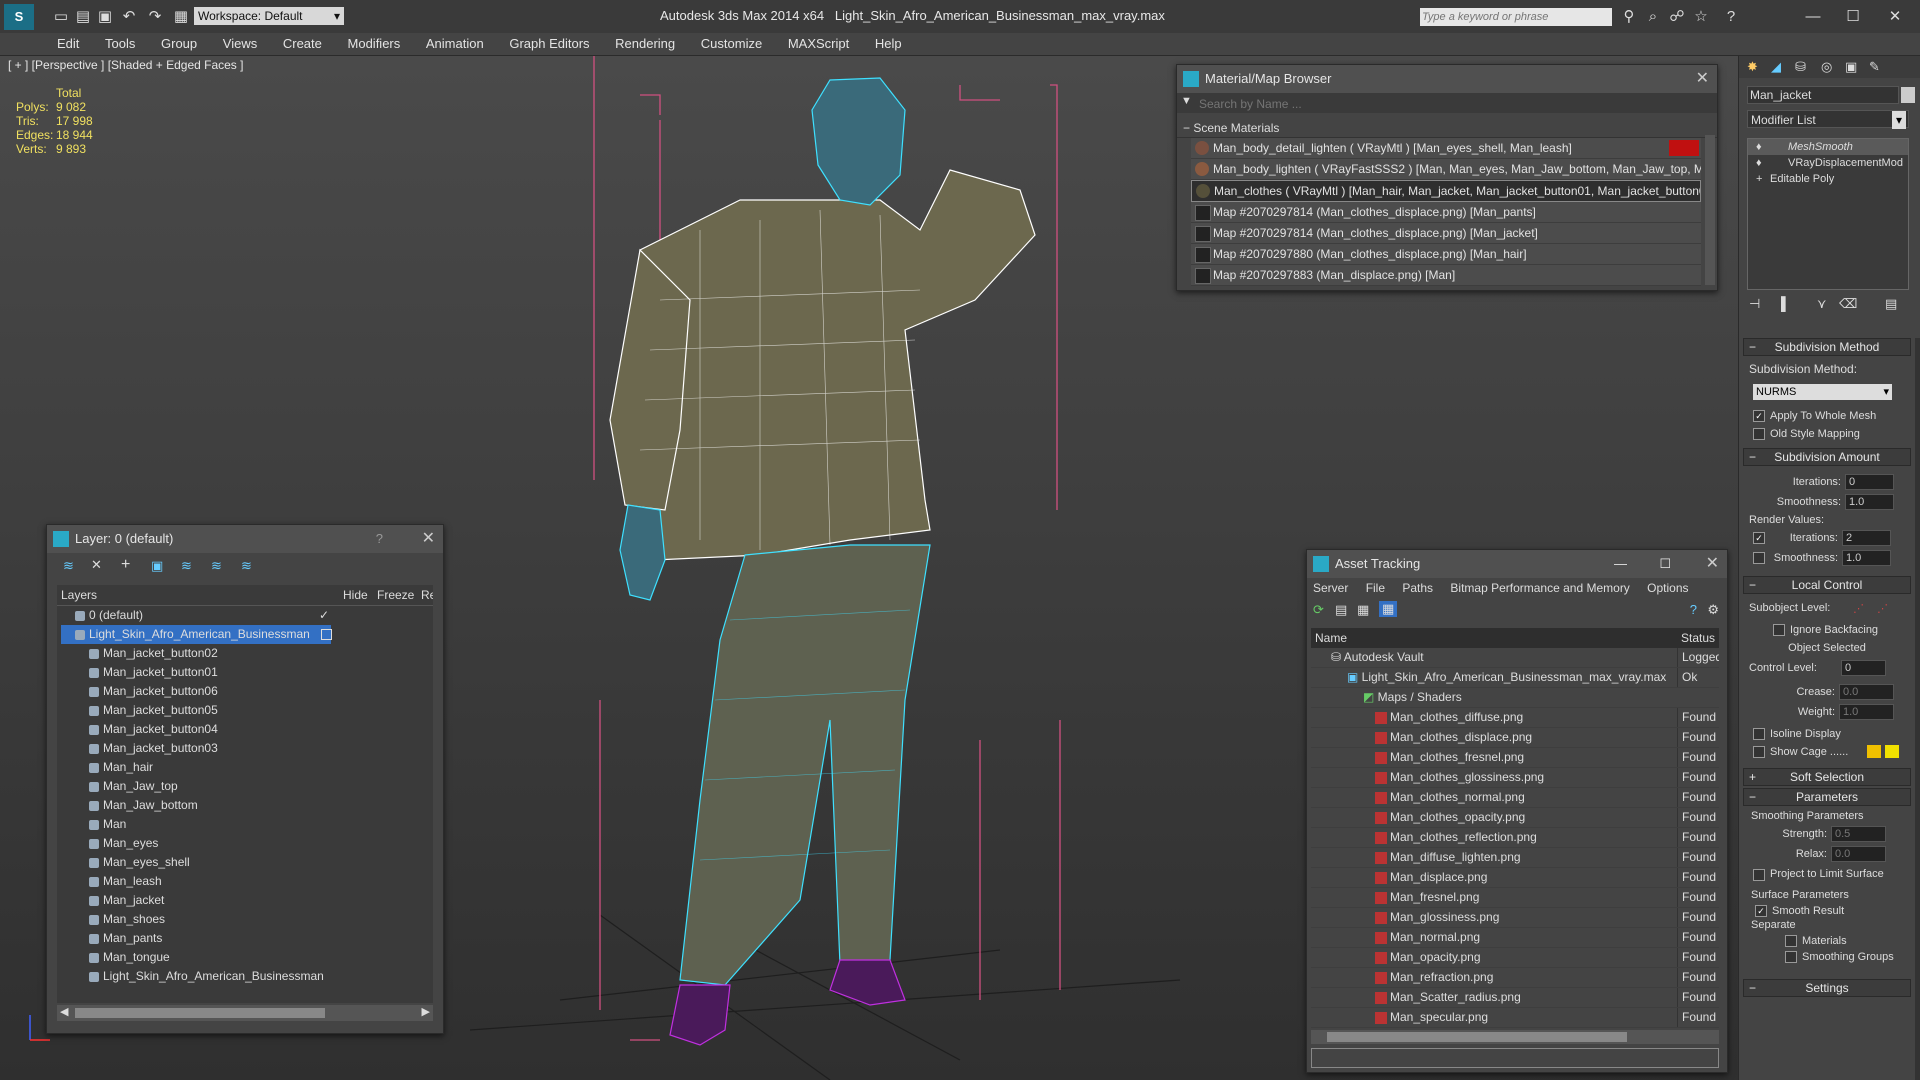 The image size is (1920, 1080). I want to click on layer-panel-title-bar: Layer: 0 (default) ? ✕, so click(245, 539).